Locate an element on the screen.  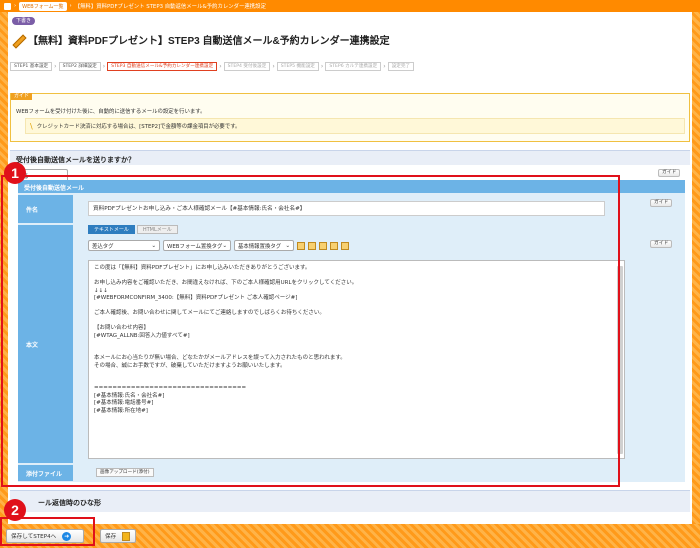
left-stripe is located at coordinates (4, 268).